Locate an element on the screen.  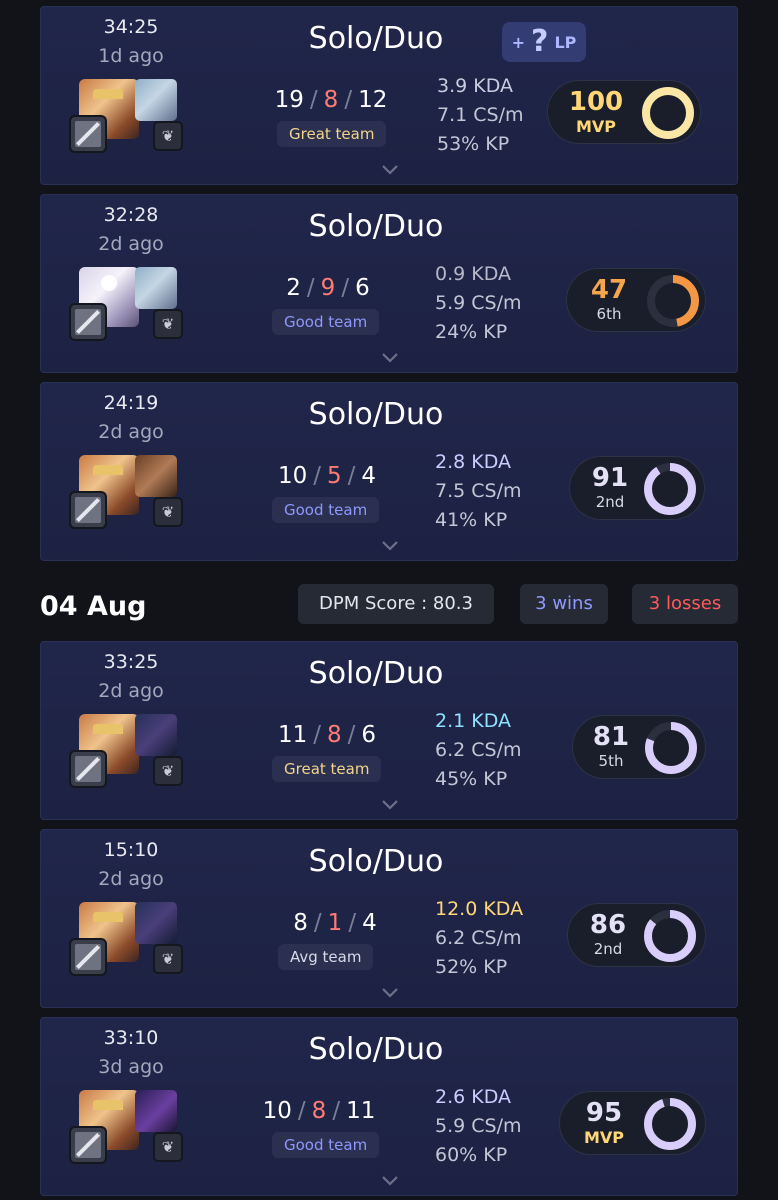
match-stats: 0.9 KDA 5.9 CS/m 24% KP is located at coordinates (478, 303).